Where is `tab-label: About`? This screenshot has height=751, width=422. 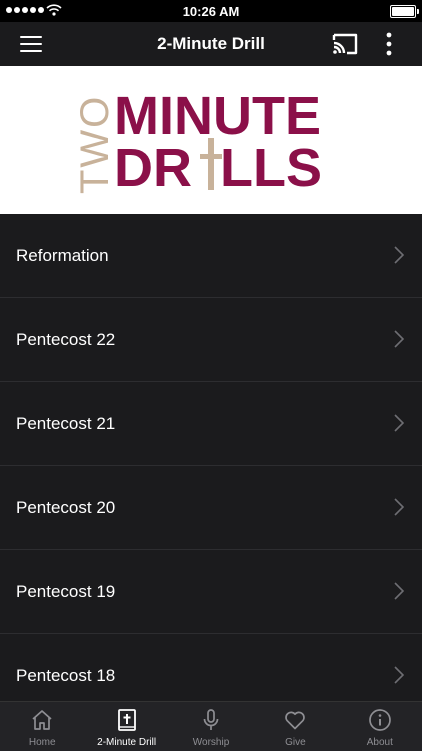 tab-label: About is located at coordinates (379, 742).